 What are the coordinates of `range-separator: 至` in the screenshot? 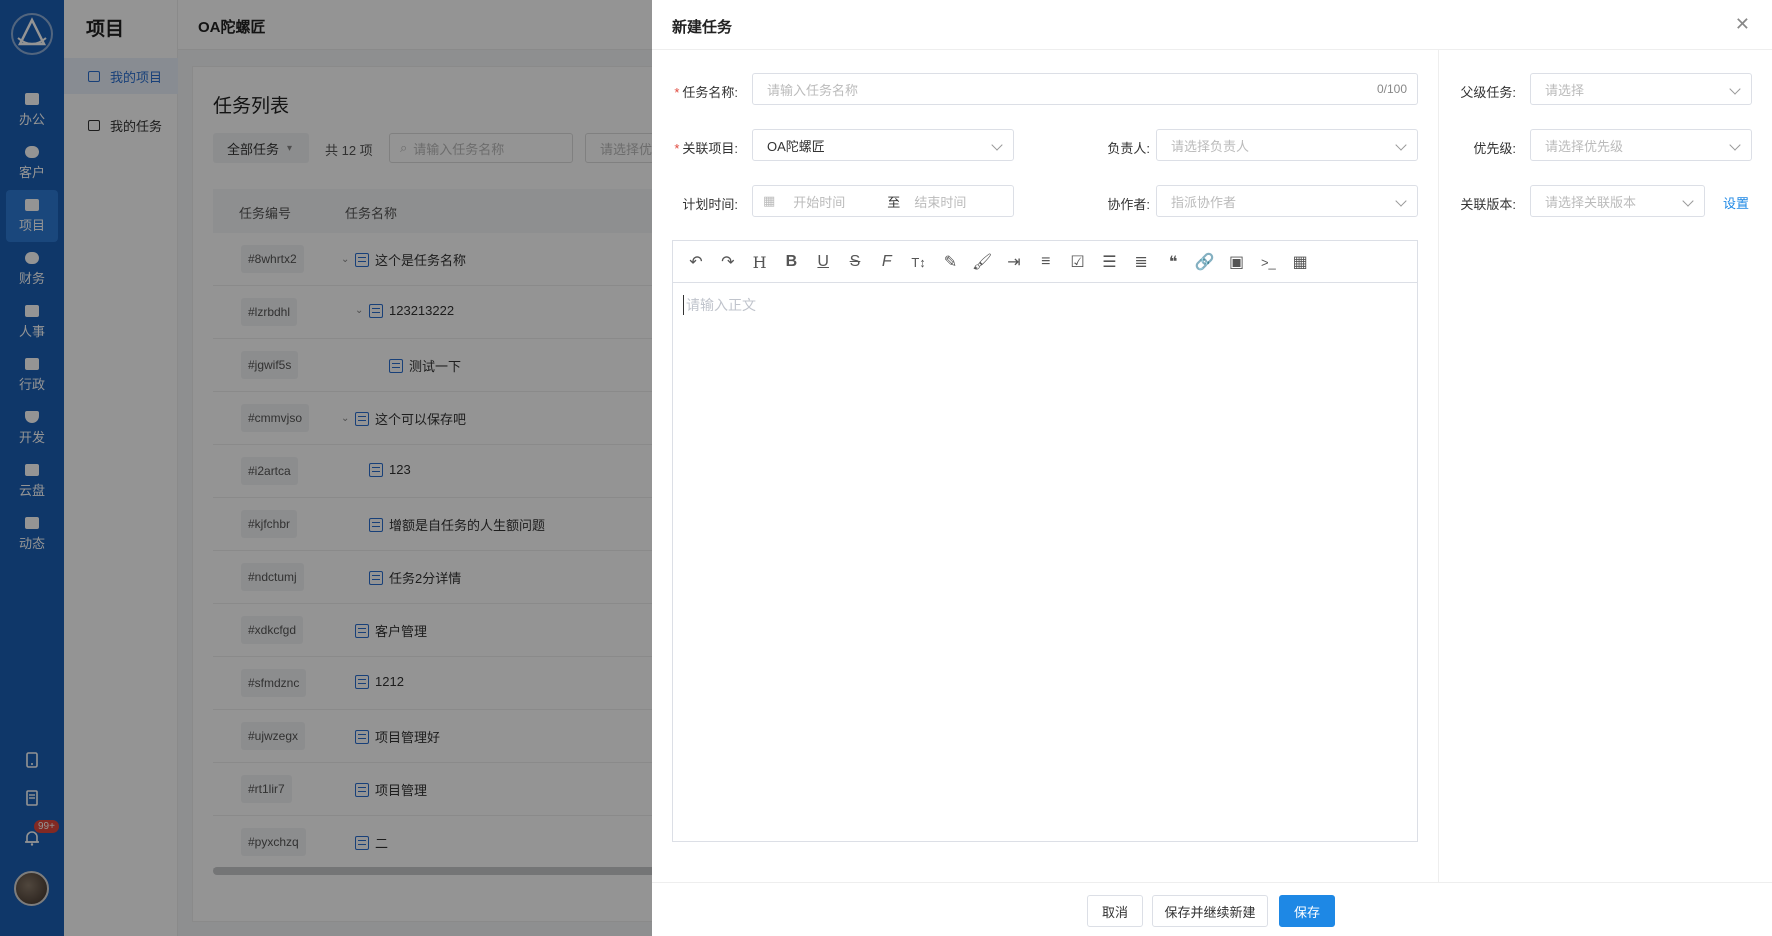 It's located at (894, 202).